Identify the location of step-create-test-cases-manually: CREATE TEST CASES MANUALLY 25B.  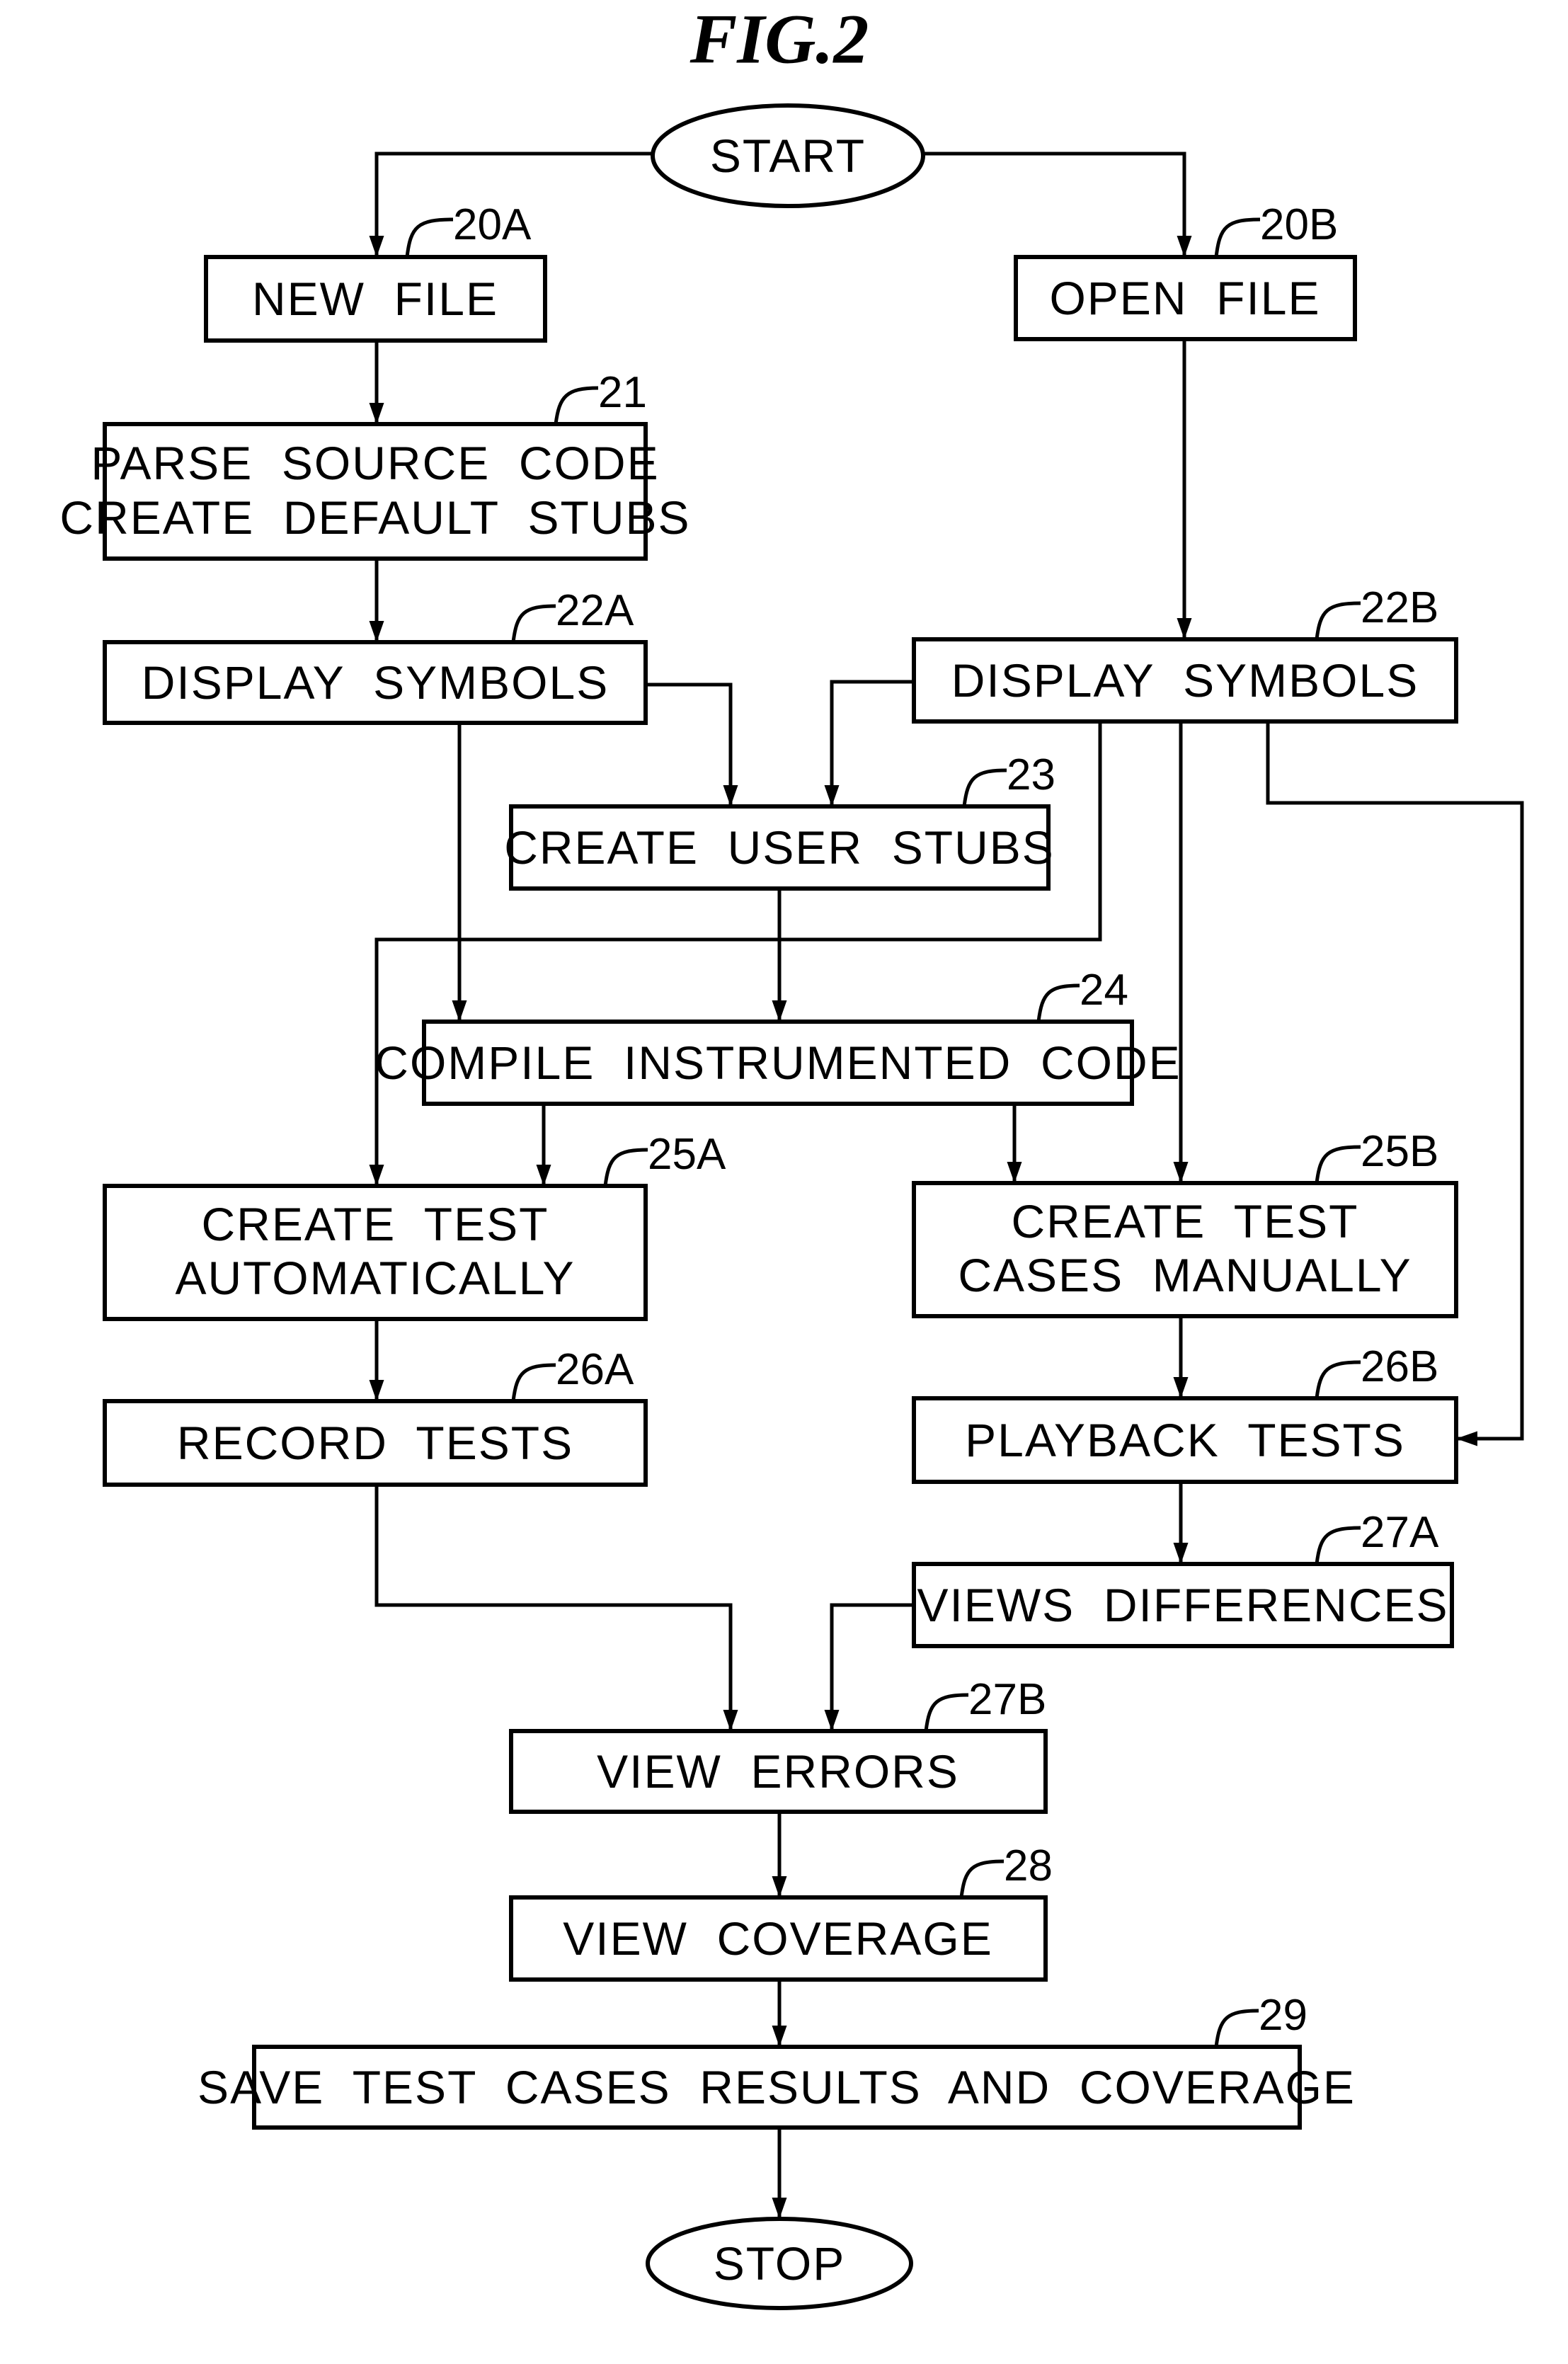
(1185, 1222).